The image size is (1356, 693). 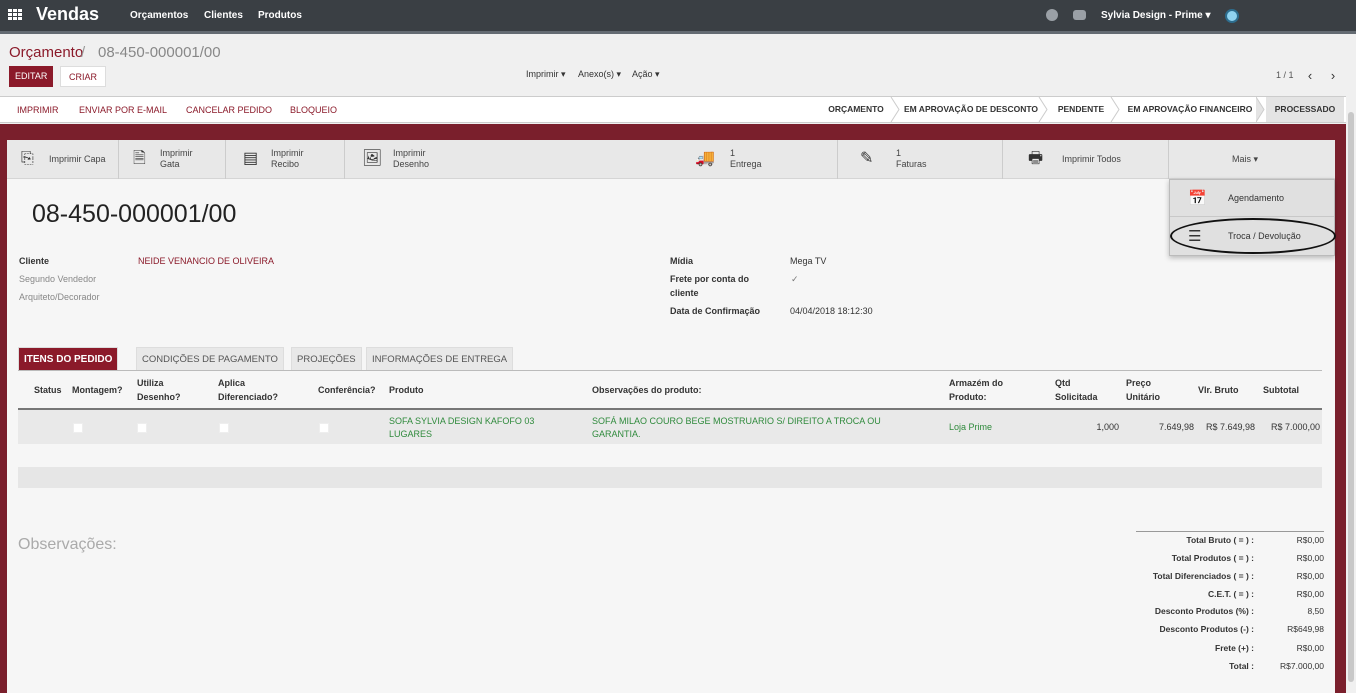 What do you see at coordinates (150, 383) in the screenshot?
I see `col-utiliza: Utiliza` at bounding box center [150, 383].